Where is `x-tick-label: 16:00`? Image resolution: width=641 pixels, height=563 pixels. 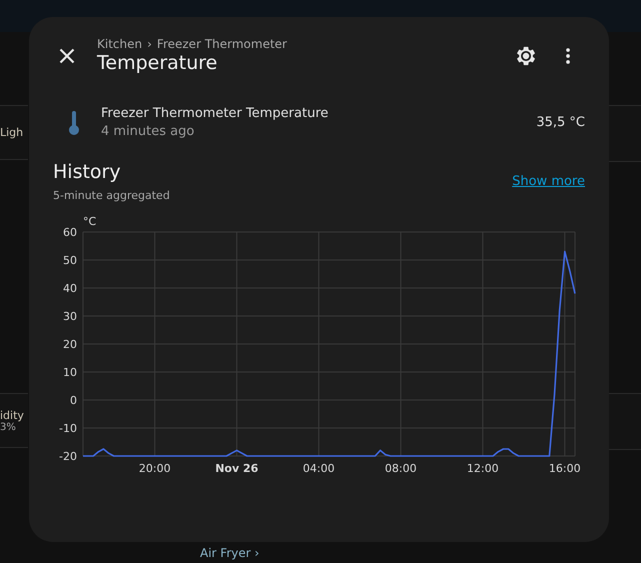 x-tick-label: 16:00 is located at coordinates (564, 468).